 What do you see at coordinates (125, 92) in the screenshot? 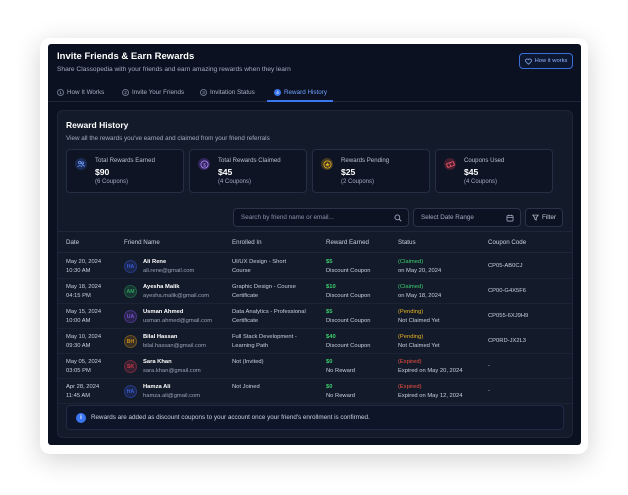
I see `tab-number: 2` at bounding box center [125, 92].